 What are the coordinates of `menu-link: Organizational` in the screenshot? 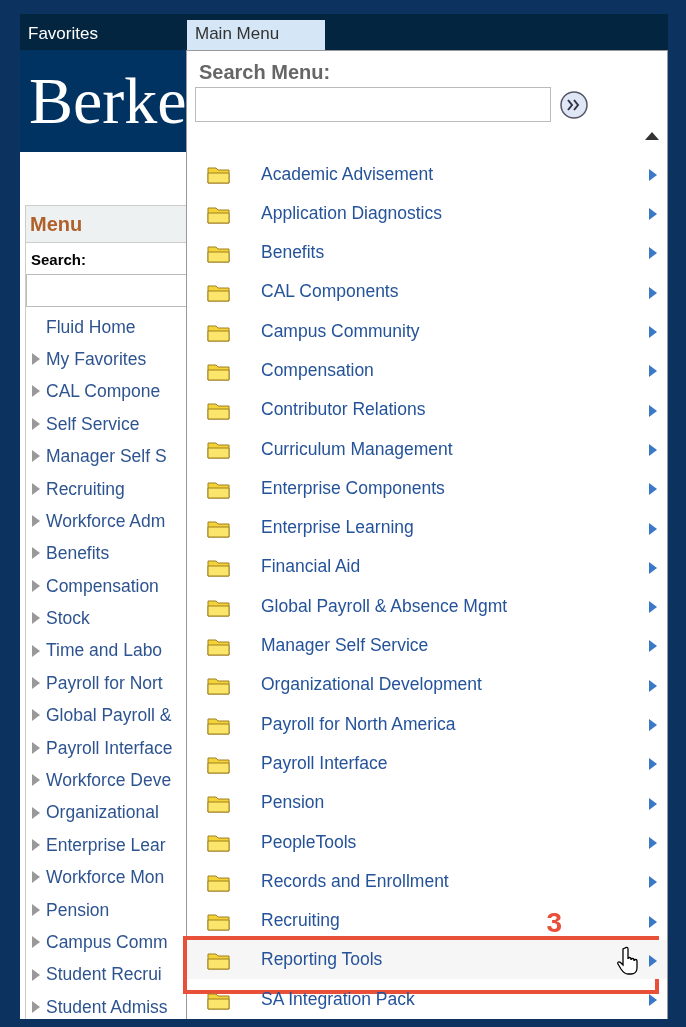 It's located at (102, 812).